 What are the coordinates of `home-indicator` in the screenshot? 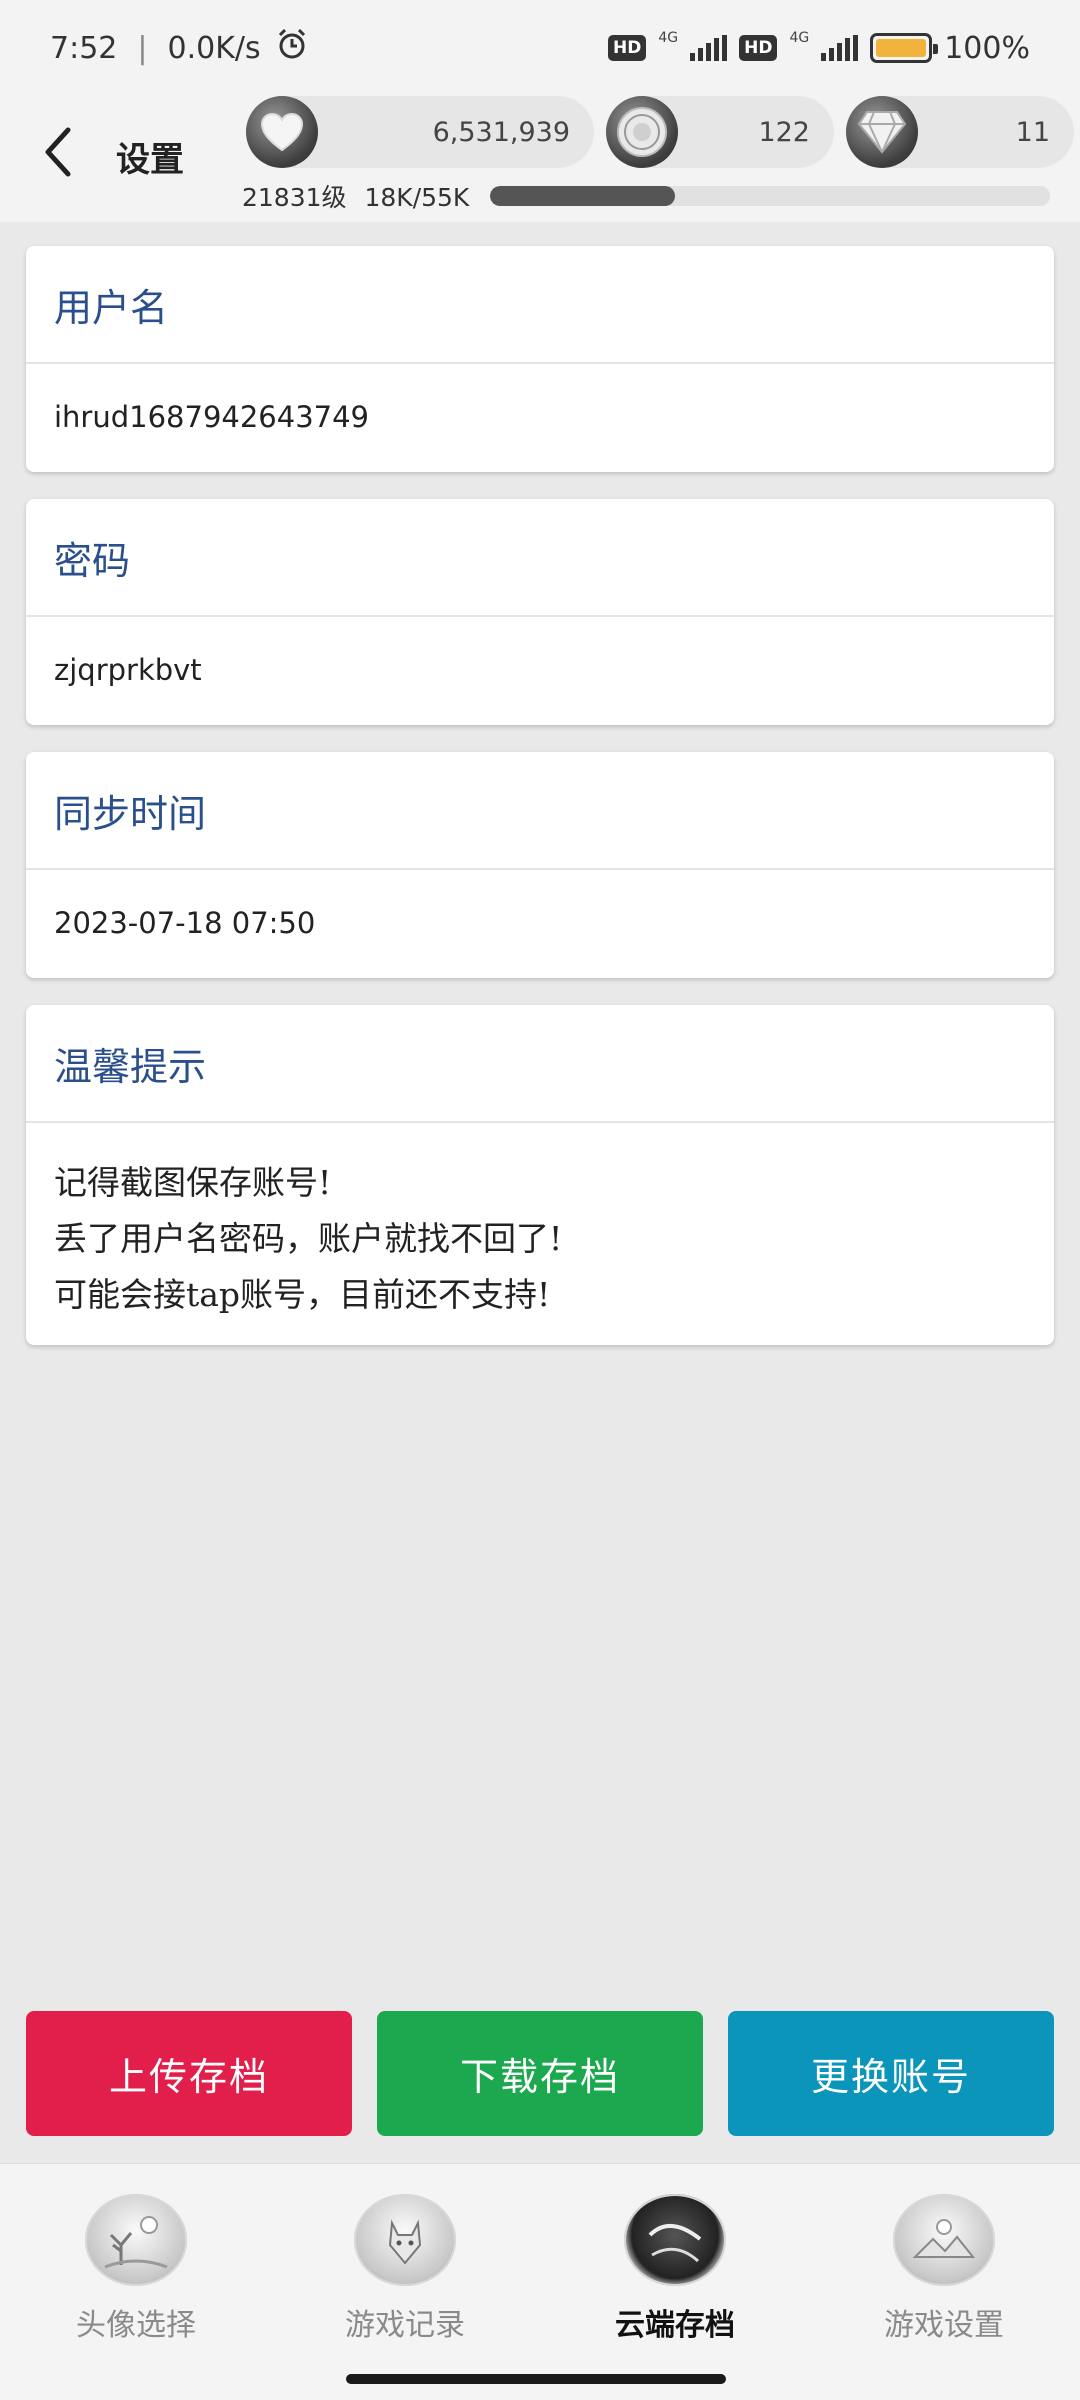 It's located at (536, 2379).